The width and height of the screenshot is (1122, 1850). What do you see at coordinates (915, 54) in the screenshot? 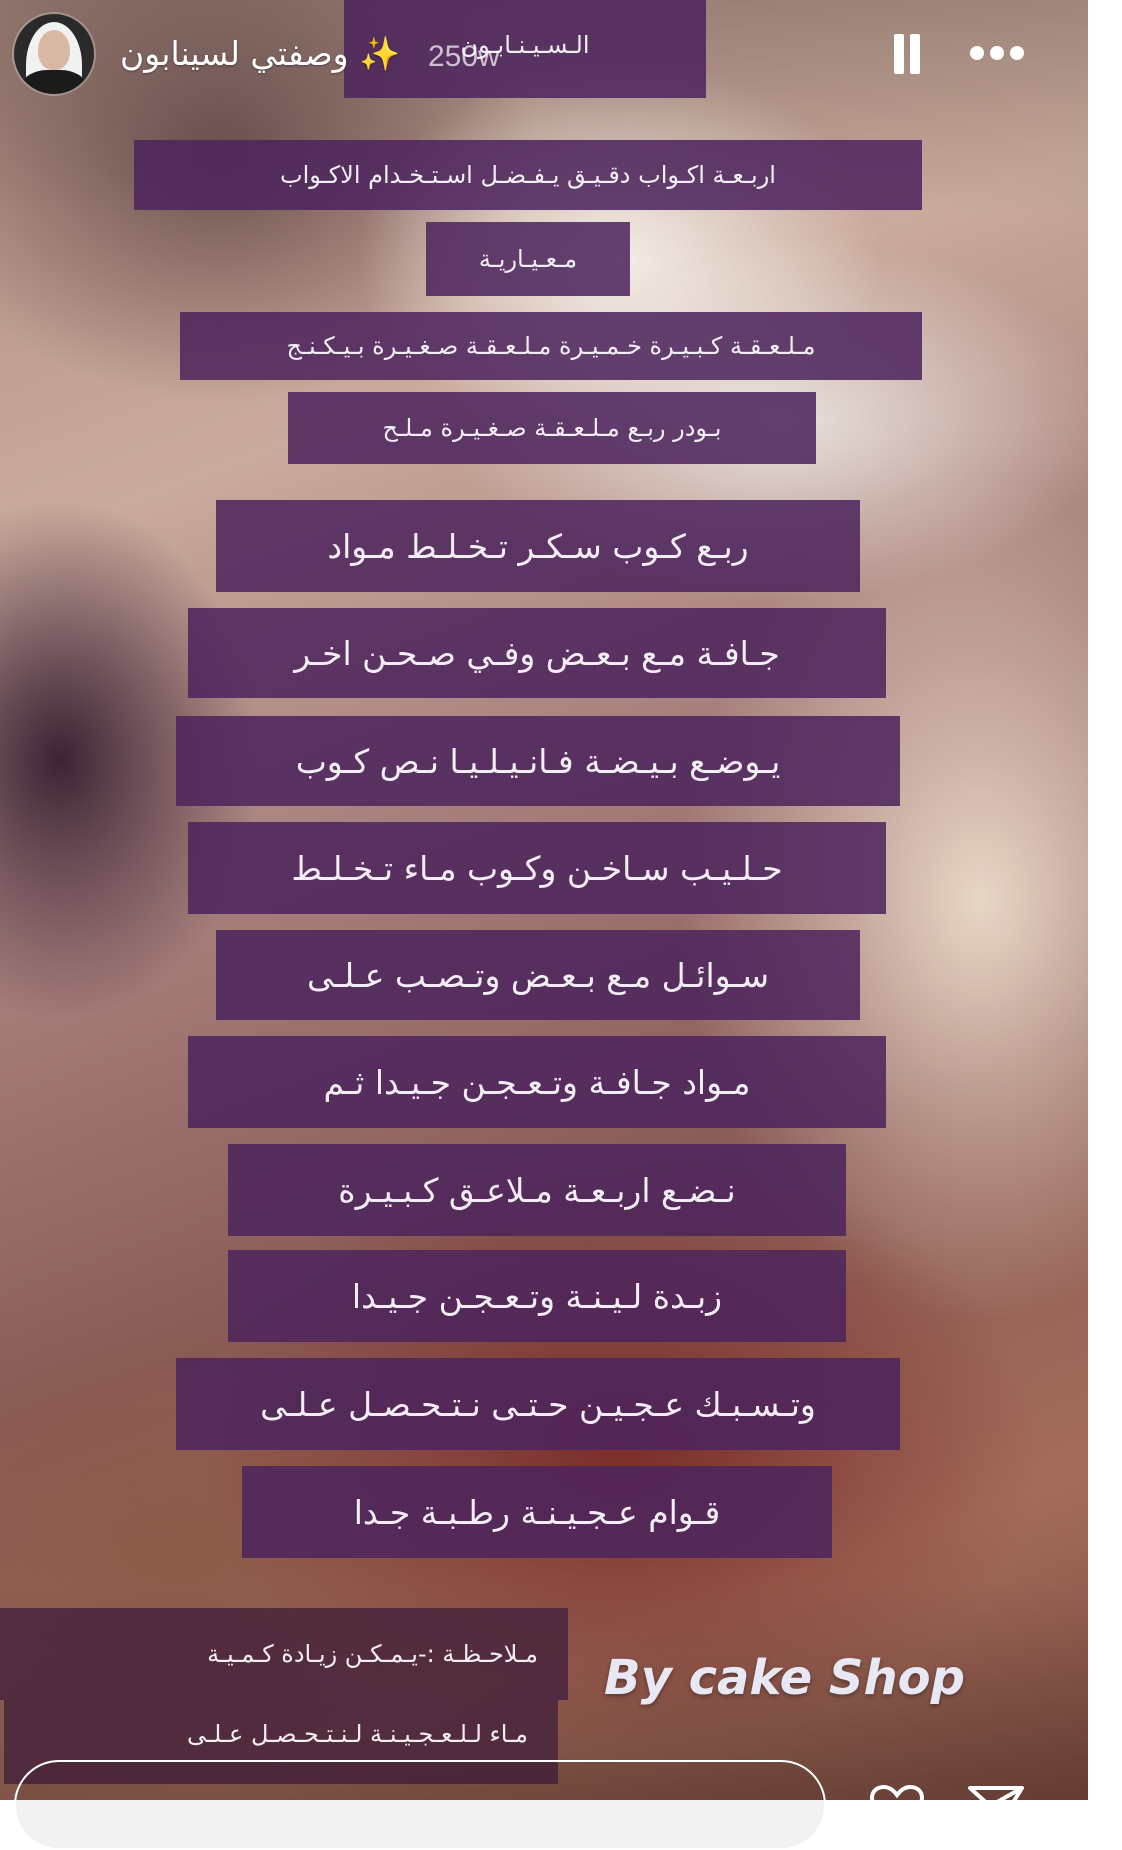
I see `pause-bar-right` at bounding box center [915, 54].